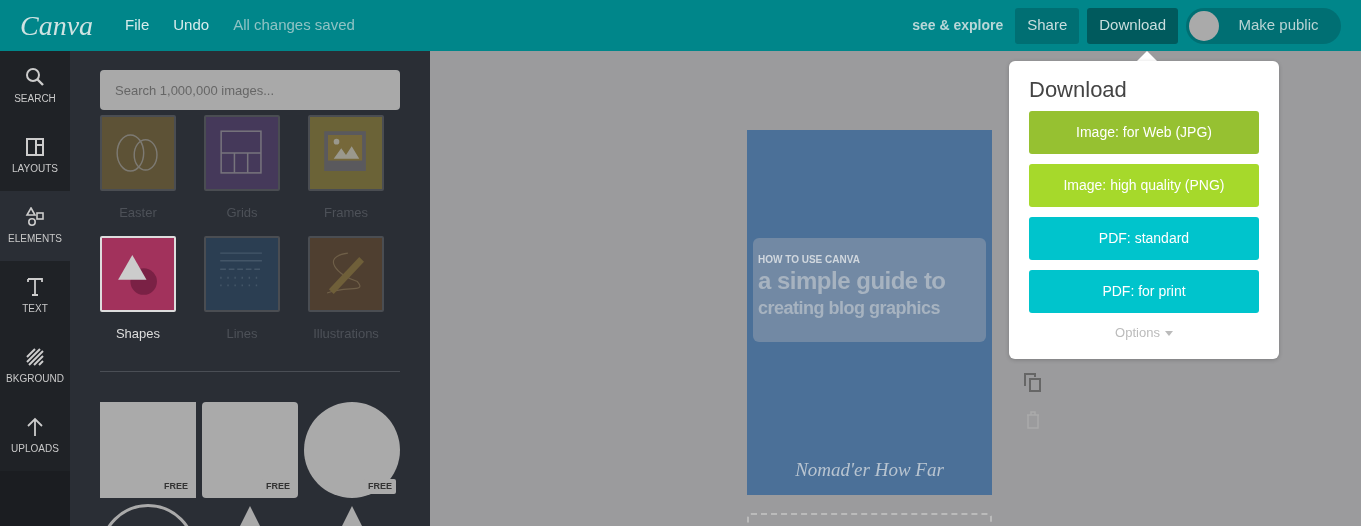 The width and height of the screenshot is (1361, 526). What do you see at coordinates (137, 25) in the screenshot?
I see `menu-item: File` at bounding box center [137, 25].